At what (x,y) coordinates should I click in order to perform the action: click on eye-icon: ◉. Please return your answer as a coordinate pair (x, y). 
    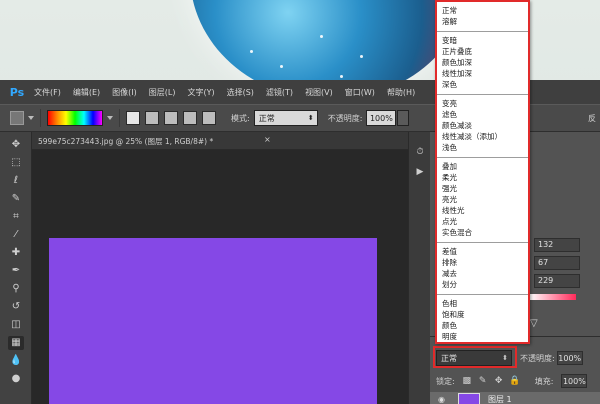
    Looking at the image, I should click on (444, 399).